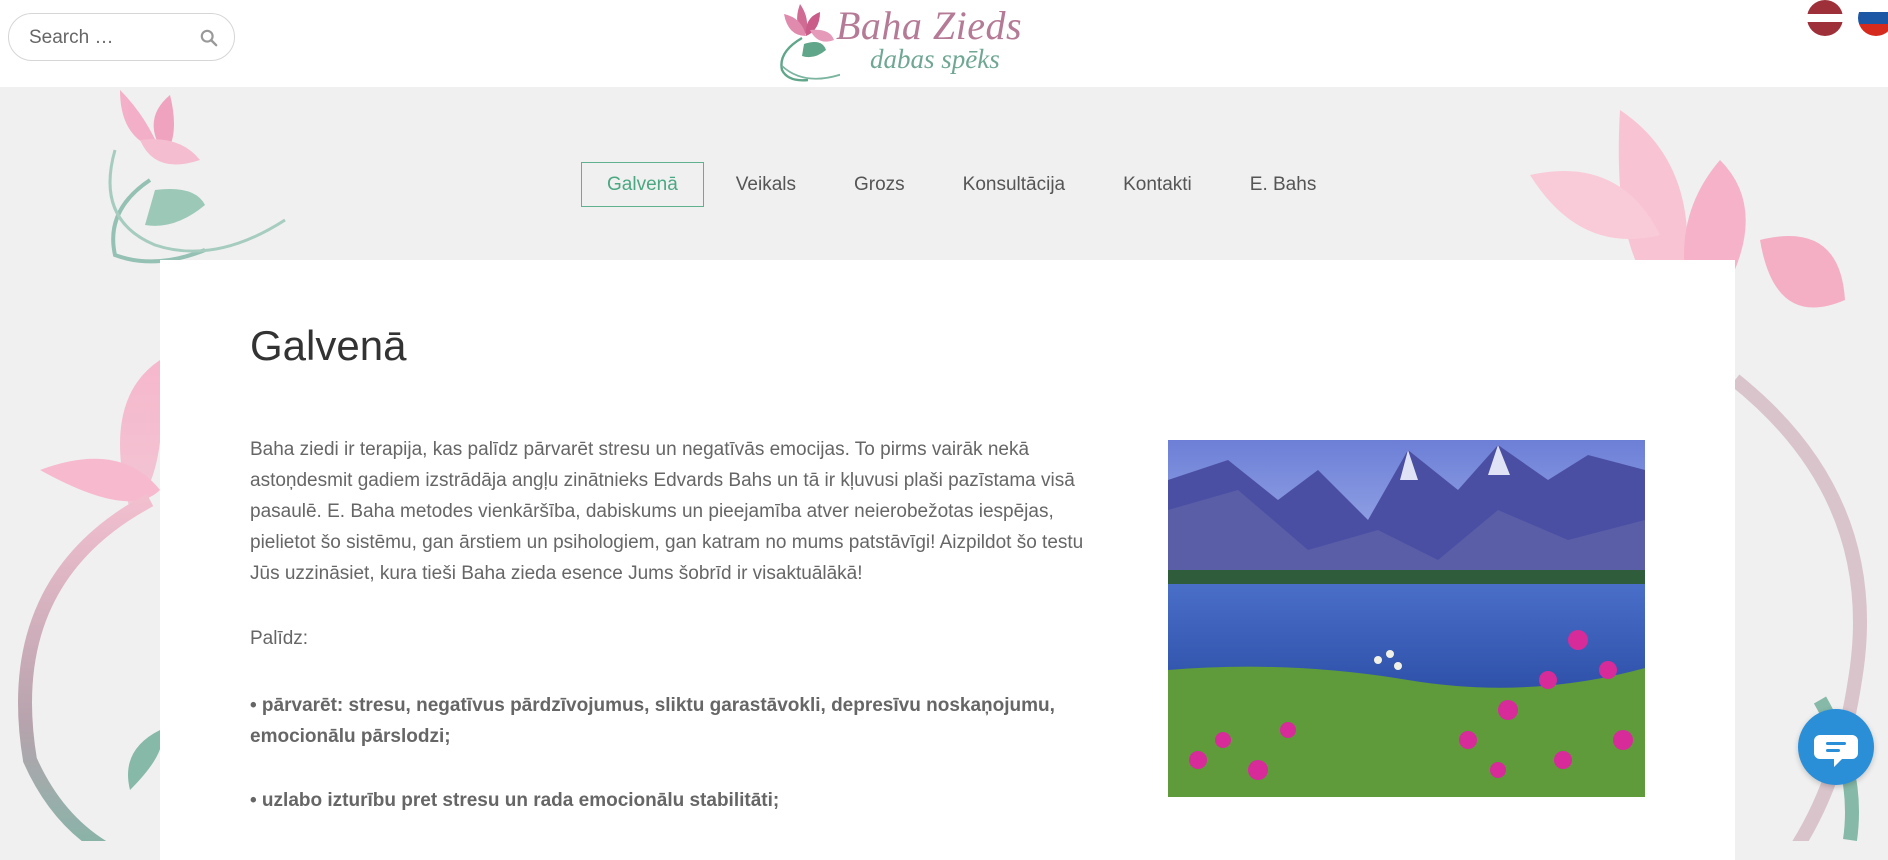  Describe the element at coordinates (1283, 184) in the screenshot. I see `nav-item-e-bahs: E. Bahs` at that location.